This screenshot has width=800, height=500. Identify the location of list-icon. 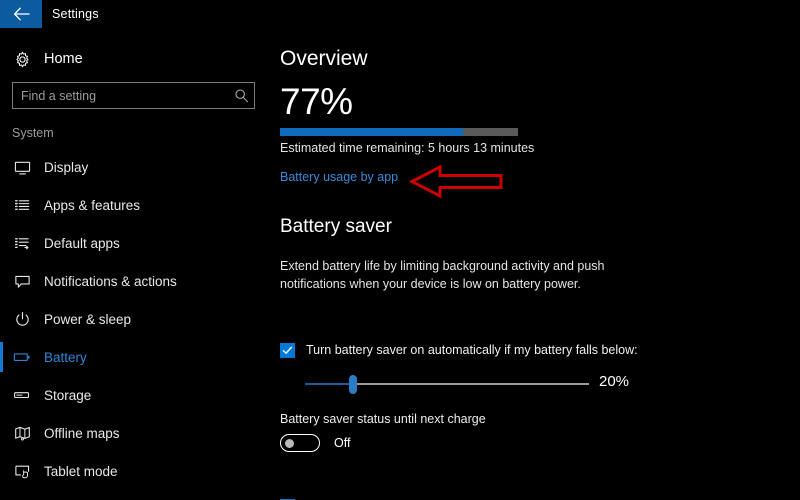
(22, 205).